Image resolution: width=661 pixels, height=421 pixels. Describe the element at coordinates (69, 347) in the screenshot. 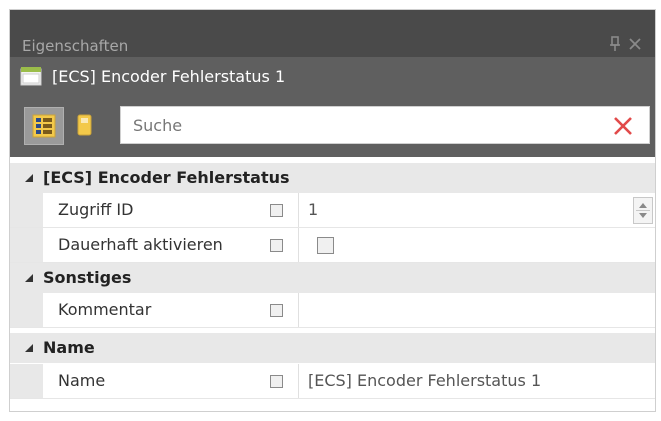

I see `category-label: Name` at that location.